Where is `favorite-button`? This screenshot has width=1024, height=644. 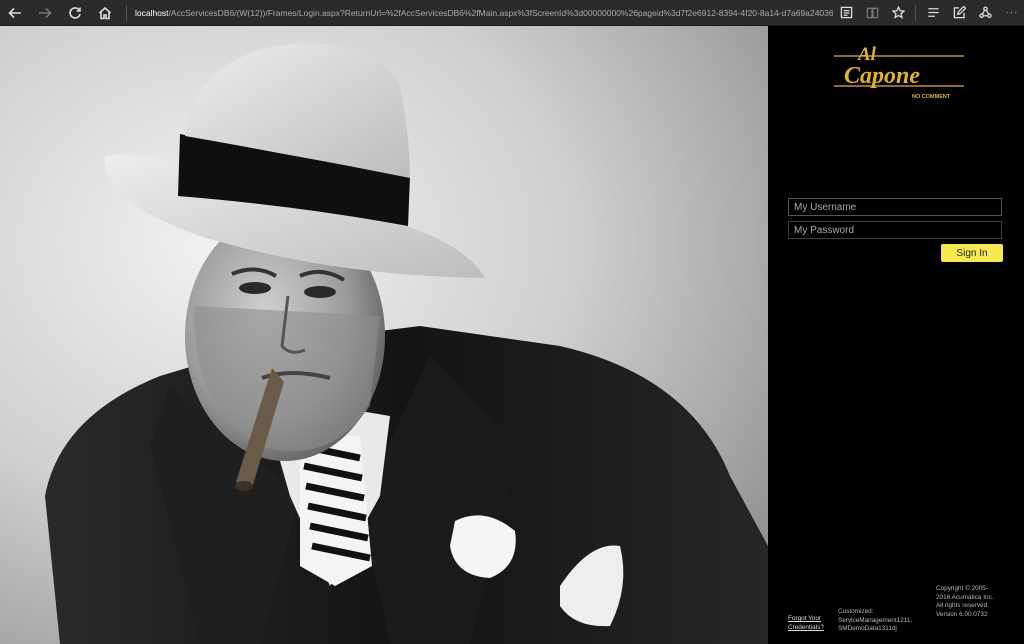
favorite-button is located at coordinates (898, 13).